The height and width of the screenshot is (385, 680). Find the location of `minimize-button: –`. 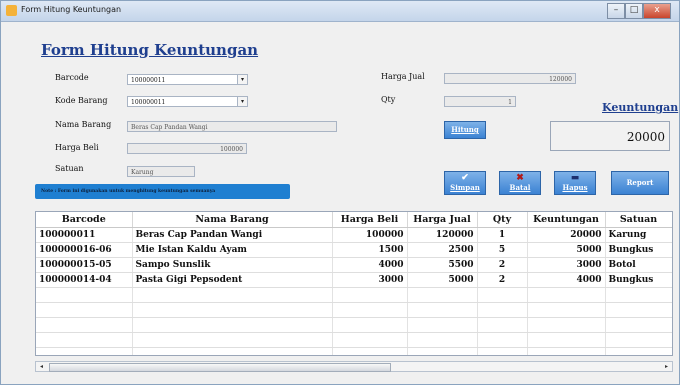

minimize-button: – is located at coordinates (616, 11).